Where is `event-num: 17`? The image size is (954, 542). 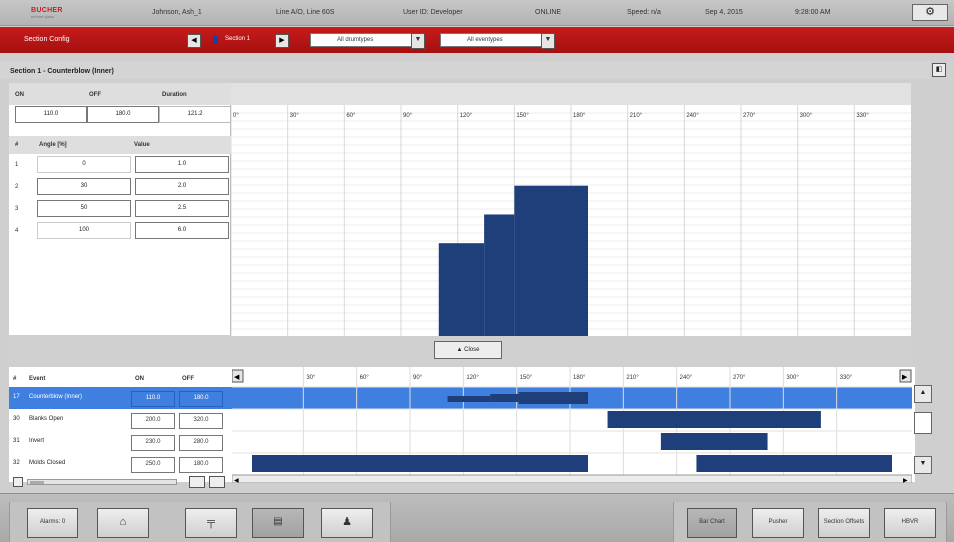 event-num: 17 is located at coordinates (16, 397).